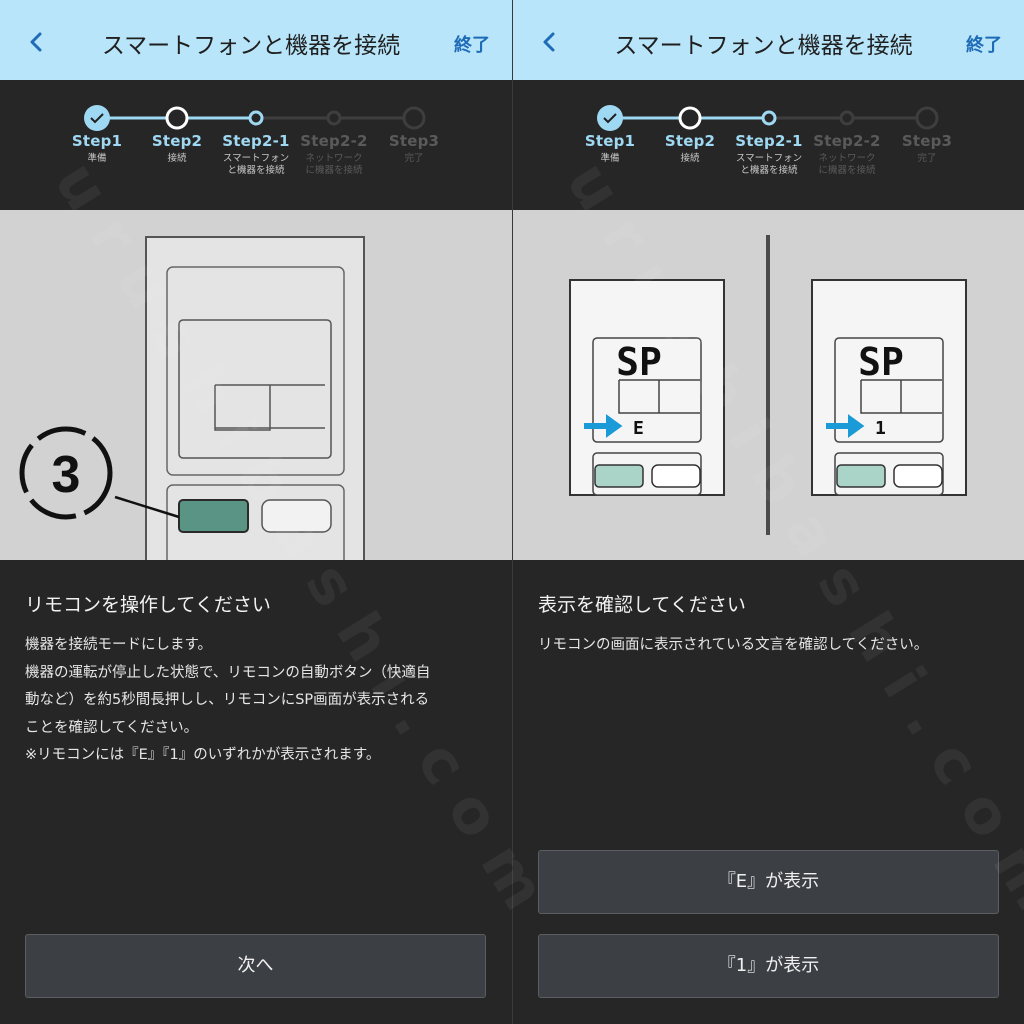 The width and height of the screenshot is (1024, 1024). I want to click on callout-number: 3, so click(66, 475).